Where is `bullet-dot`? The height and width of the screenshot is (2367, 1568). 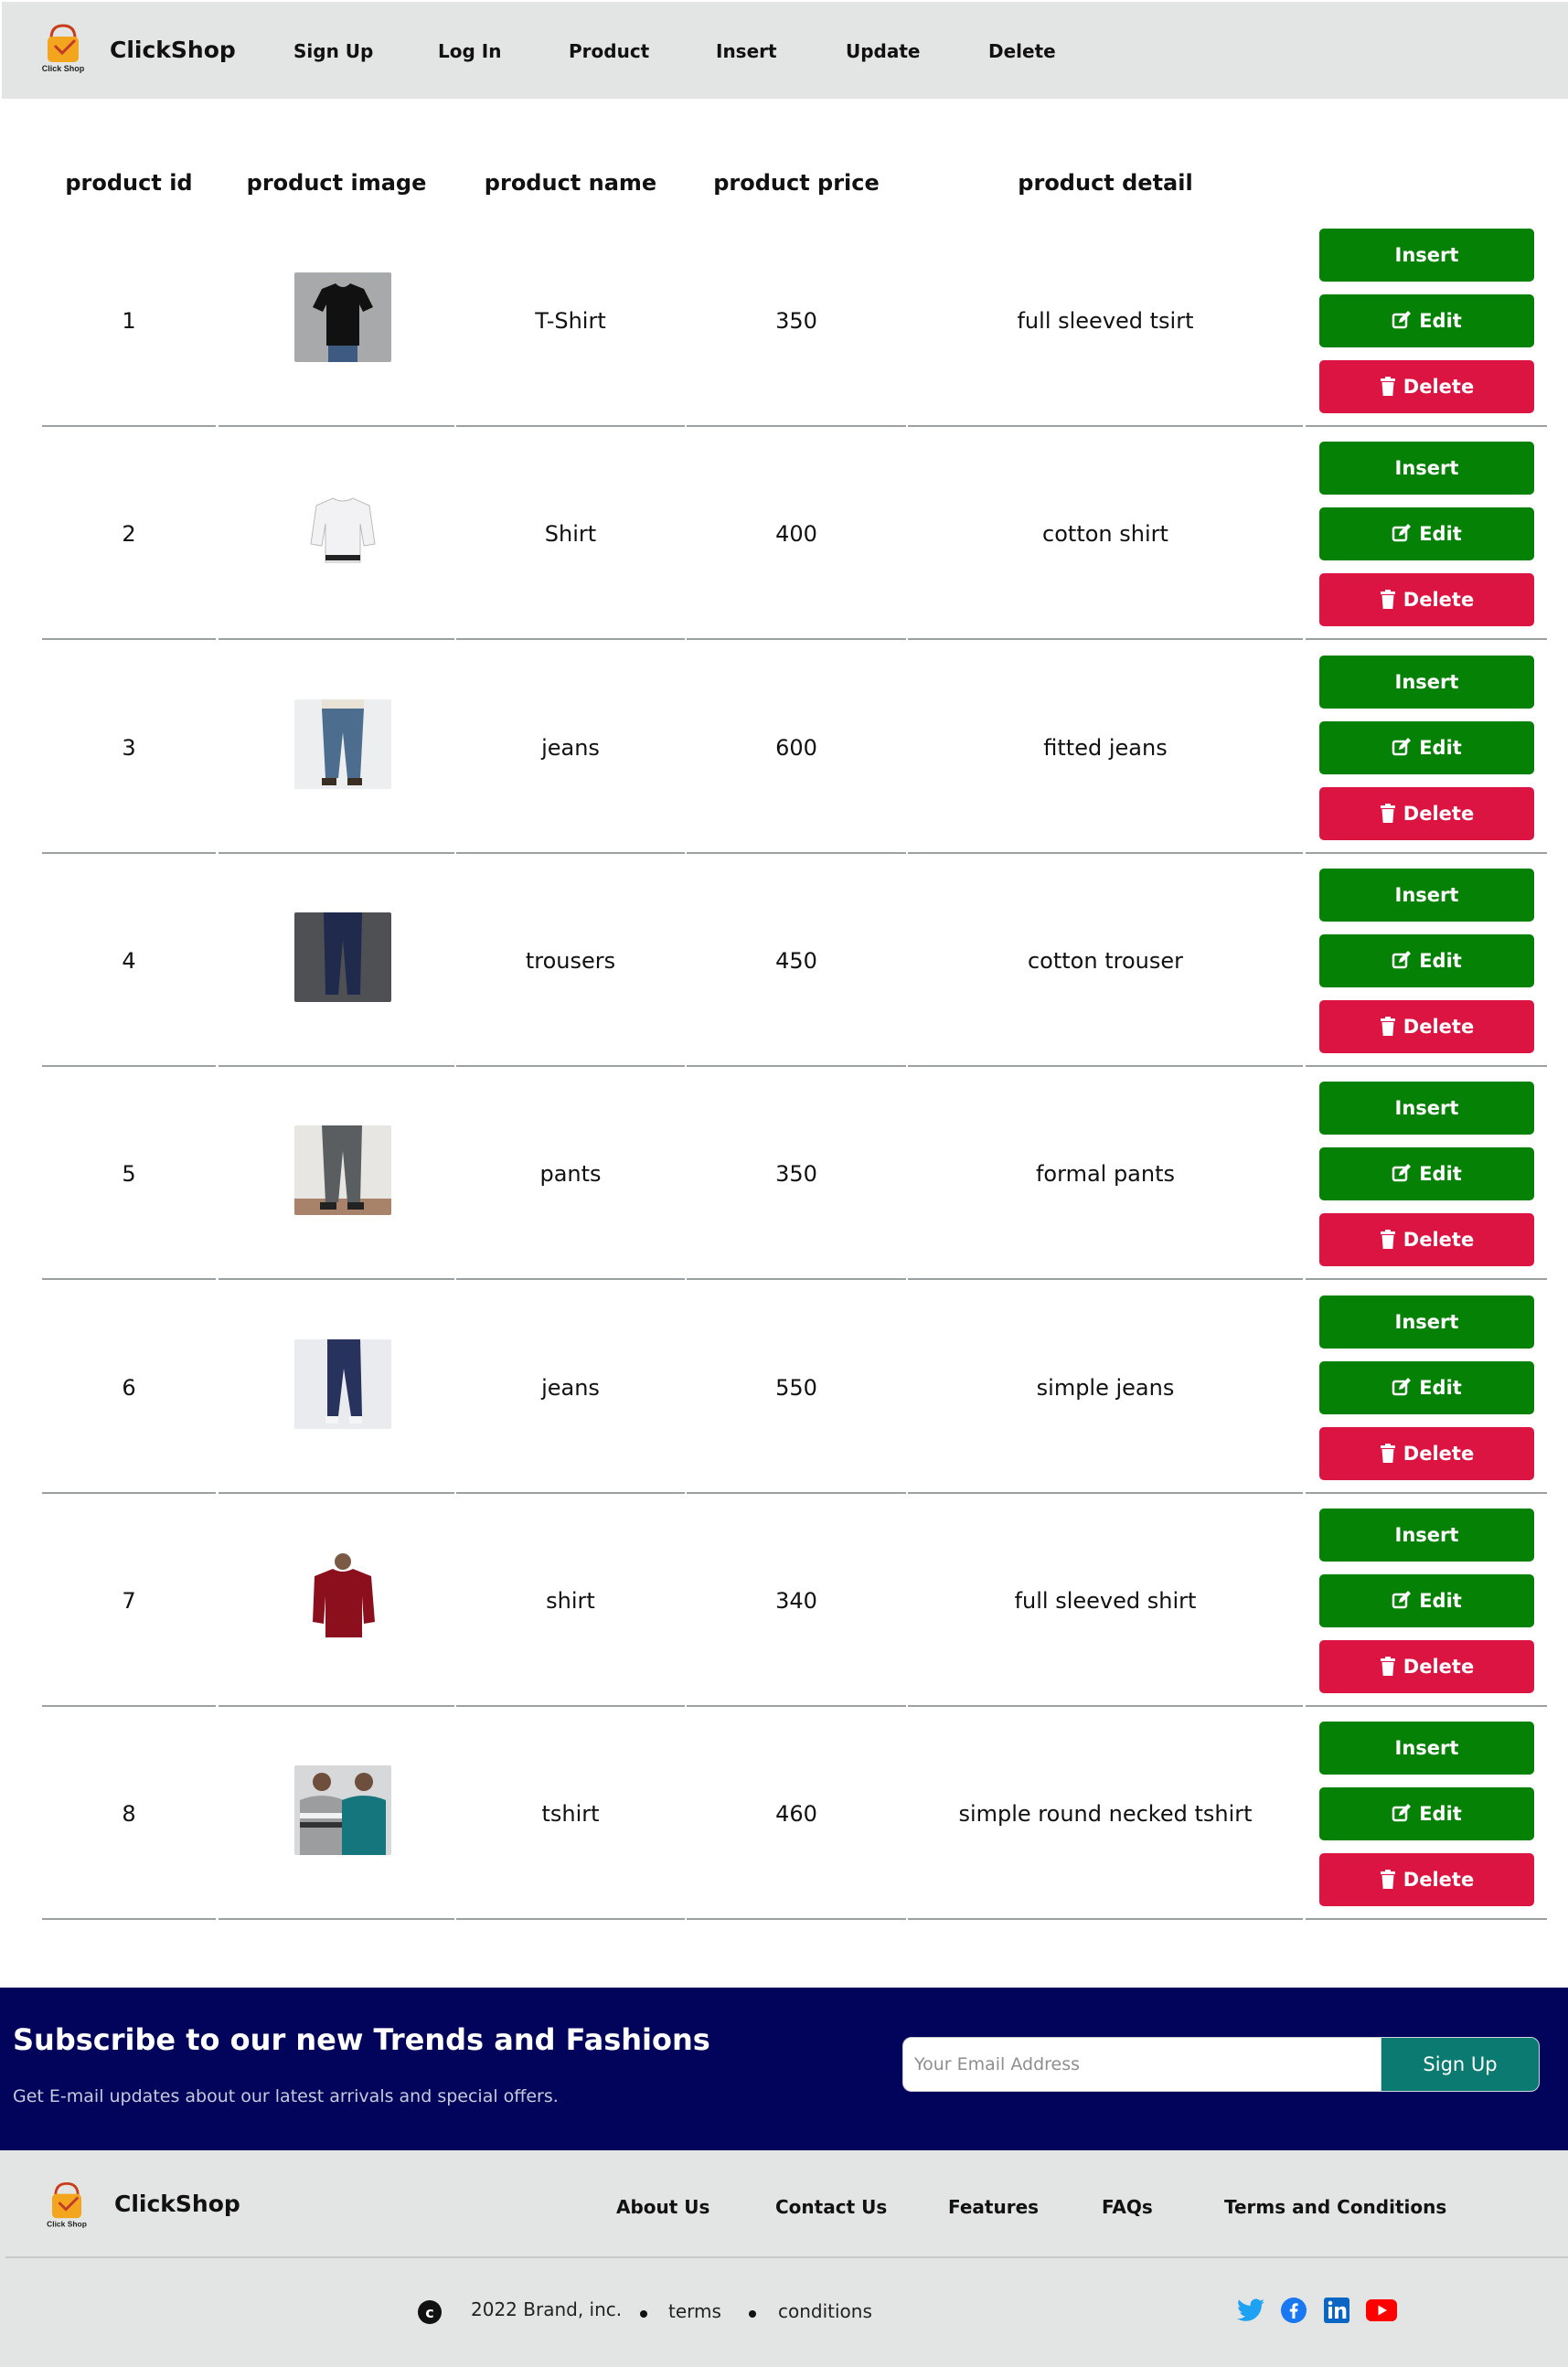 bullet-dot is located at coordinates (752, 2314).